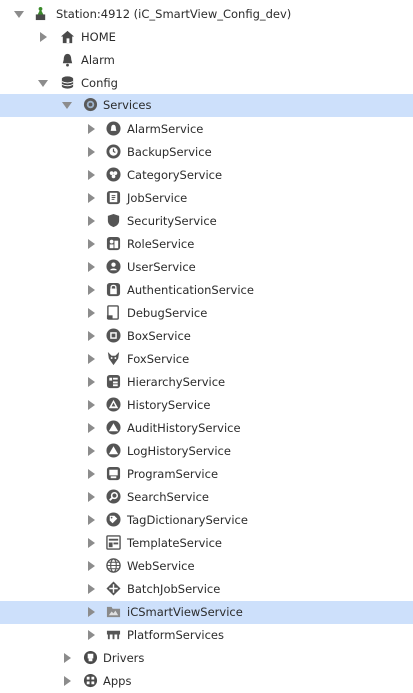 The height and width of the screenshot is (693, 413). Describe the element at coordinates (206, 612) in the screenshot. I see `tree-node-service: iCSmartViewService` at that location.